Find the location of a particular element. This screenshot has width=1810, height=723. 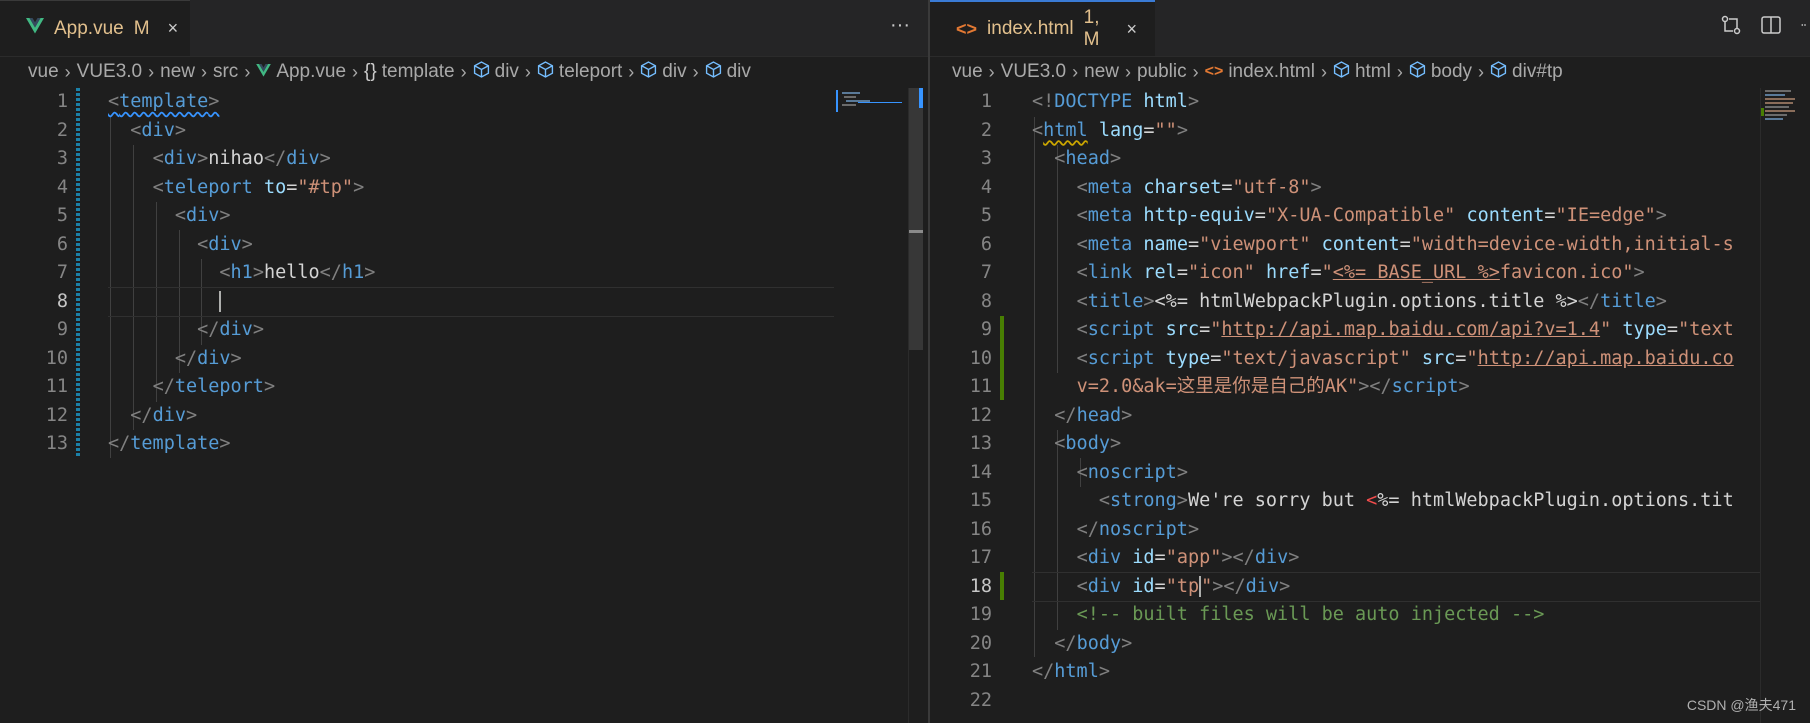

editor-actions is located at coordinates (1765, 25).